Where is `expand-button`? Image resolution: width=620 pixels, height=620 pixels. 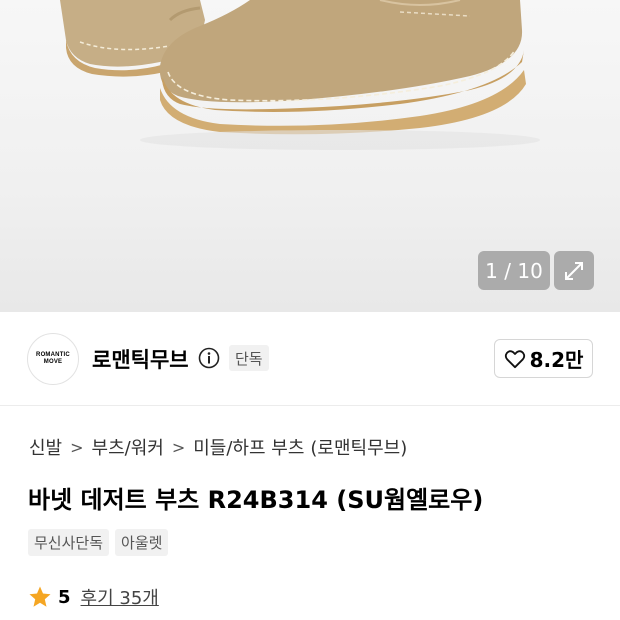
expand-button is located at coordinates (574, 270).